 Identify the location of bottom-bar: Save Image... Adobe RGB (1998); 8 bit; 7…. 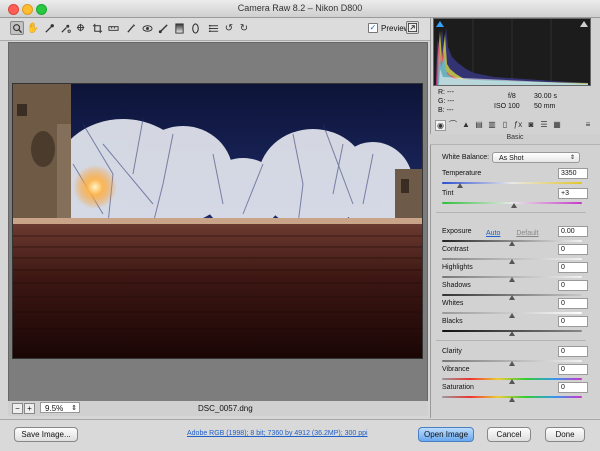
(300, 435).